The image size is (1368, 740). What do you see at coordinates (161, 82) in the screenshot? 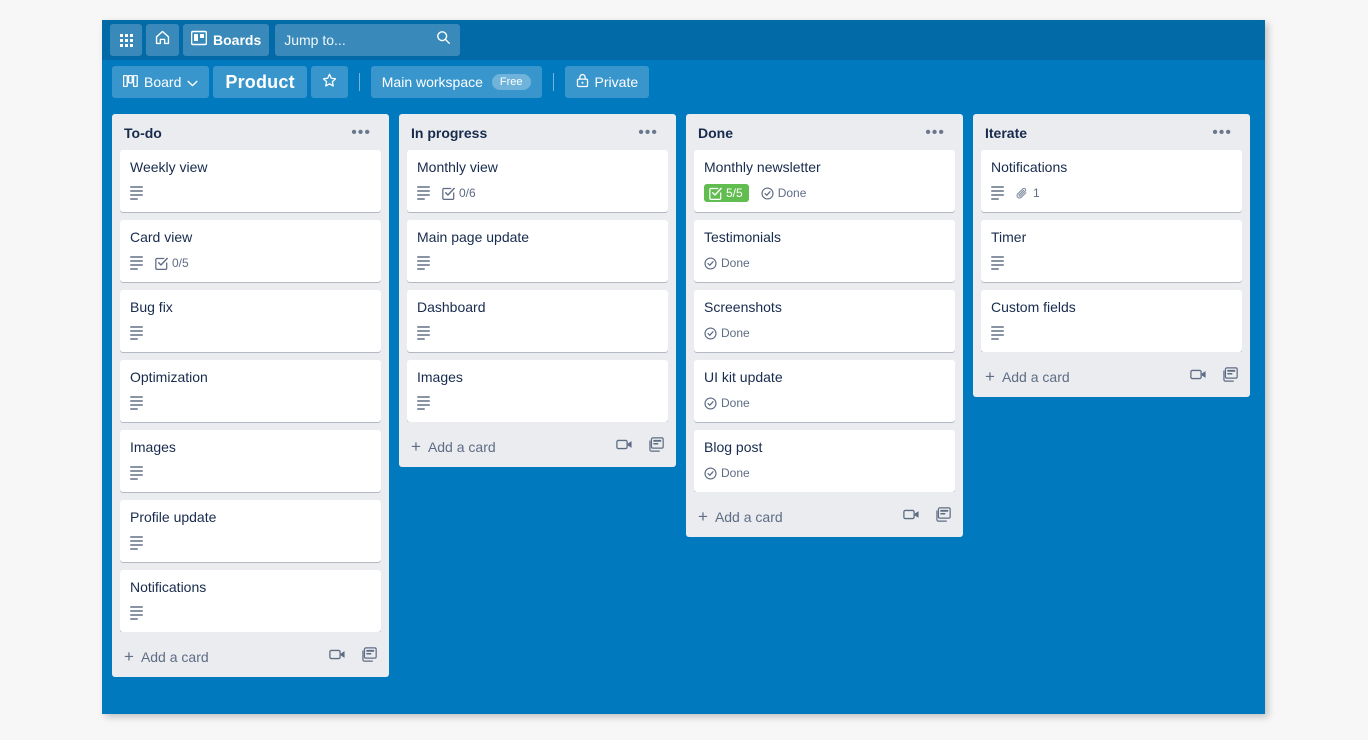
I see `board-view-switcher: Board` at bounding box center [161, 82].